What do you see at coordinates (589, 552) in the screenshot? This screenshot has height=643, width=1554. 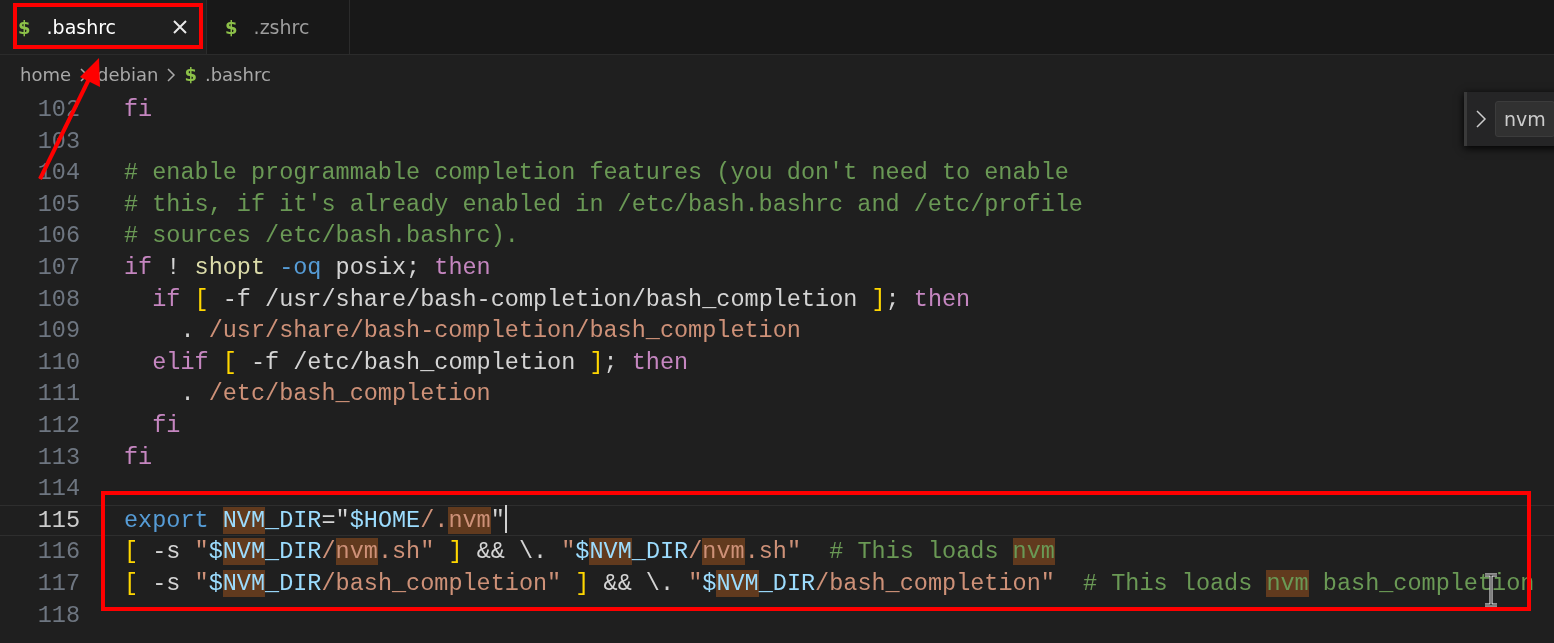 I see `code-line: [ -s "$NVM_DIR/nvm.sh" ] && \. "$NVM_DIR/nvm.sh" # This loads nvm` at bounding box center [589, 552].